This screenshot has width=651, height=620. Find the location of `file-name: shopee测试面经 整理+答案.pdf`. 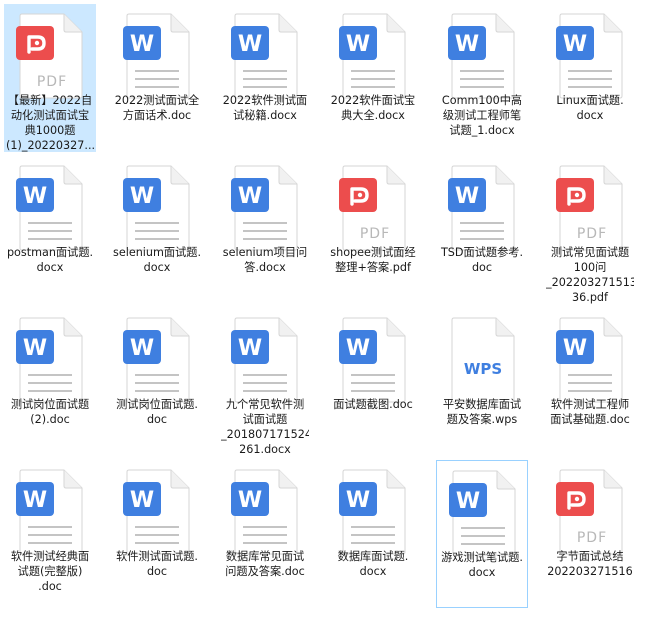

file-name: shopee测试面经 整理+答案.pdf is located at coordinates (373, 260).